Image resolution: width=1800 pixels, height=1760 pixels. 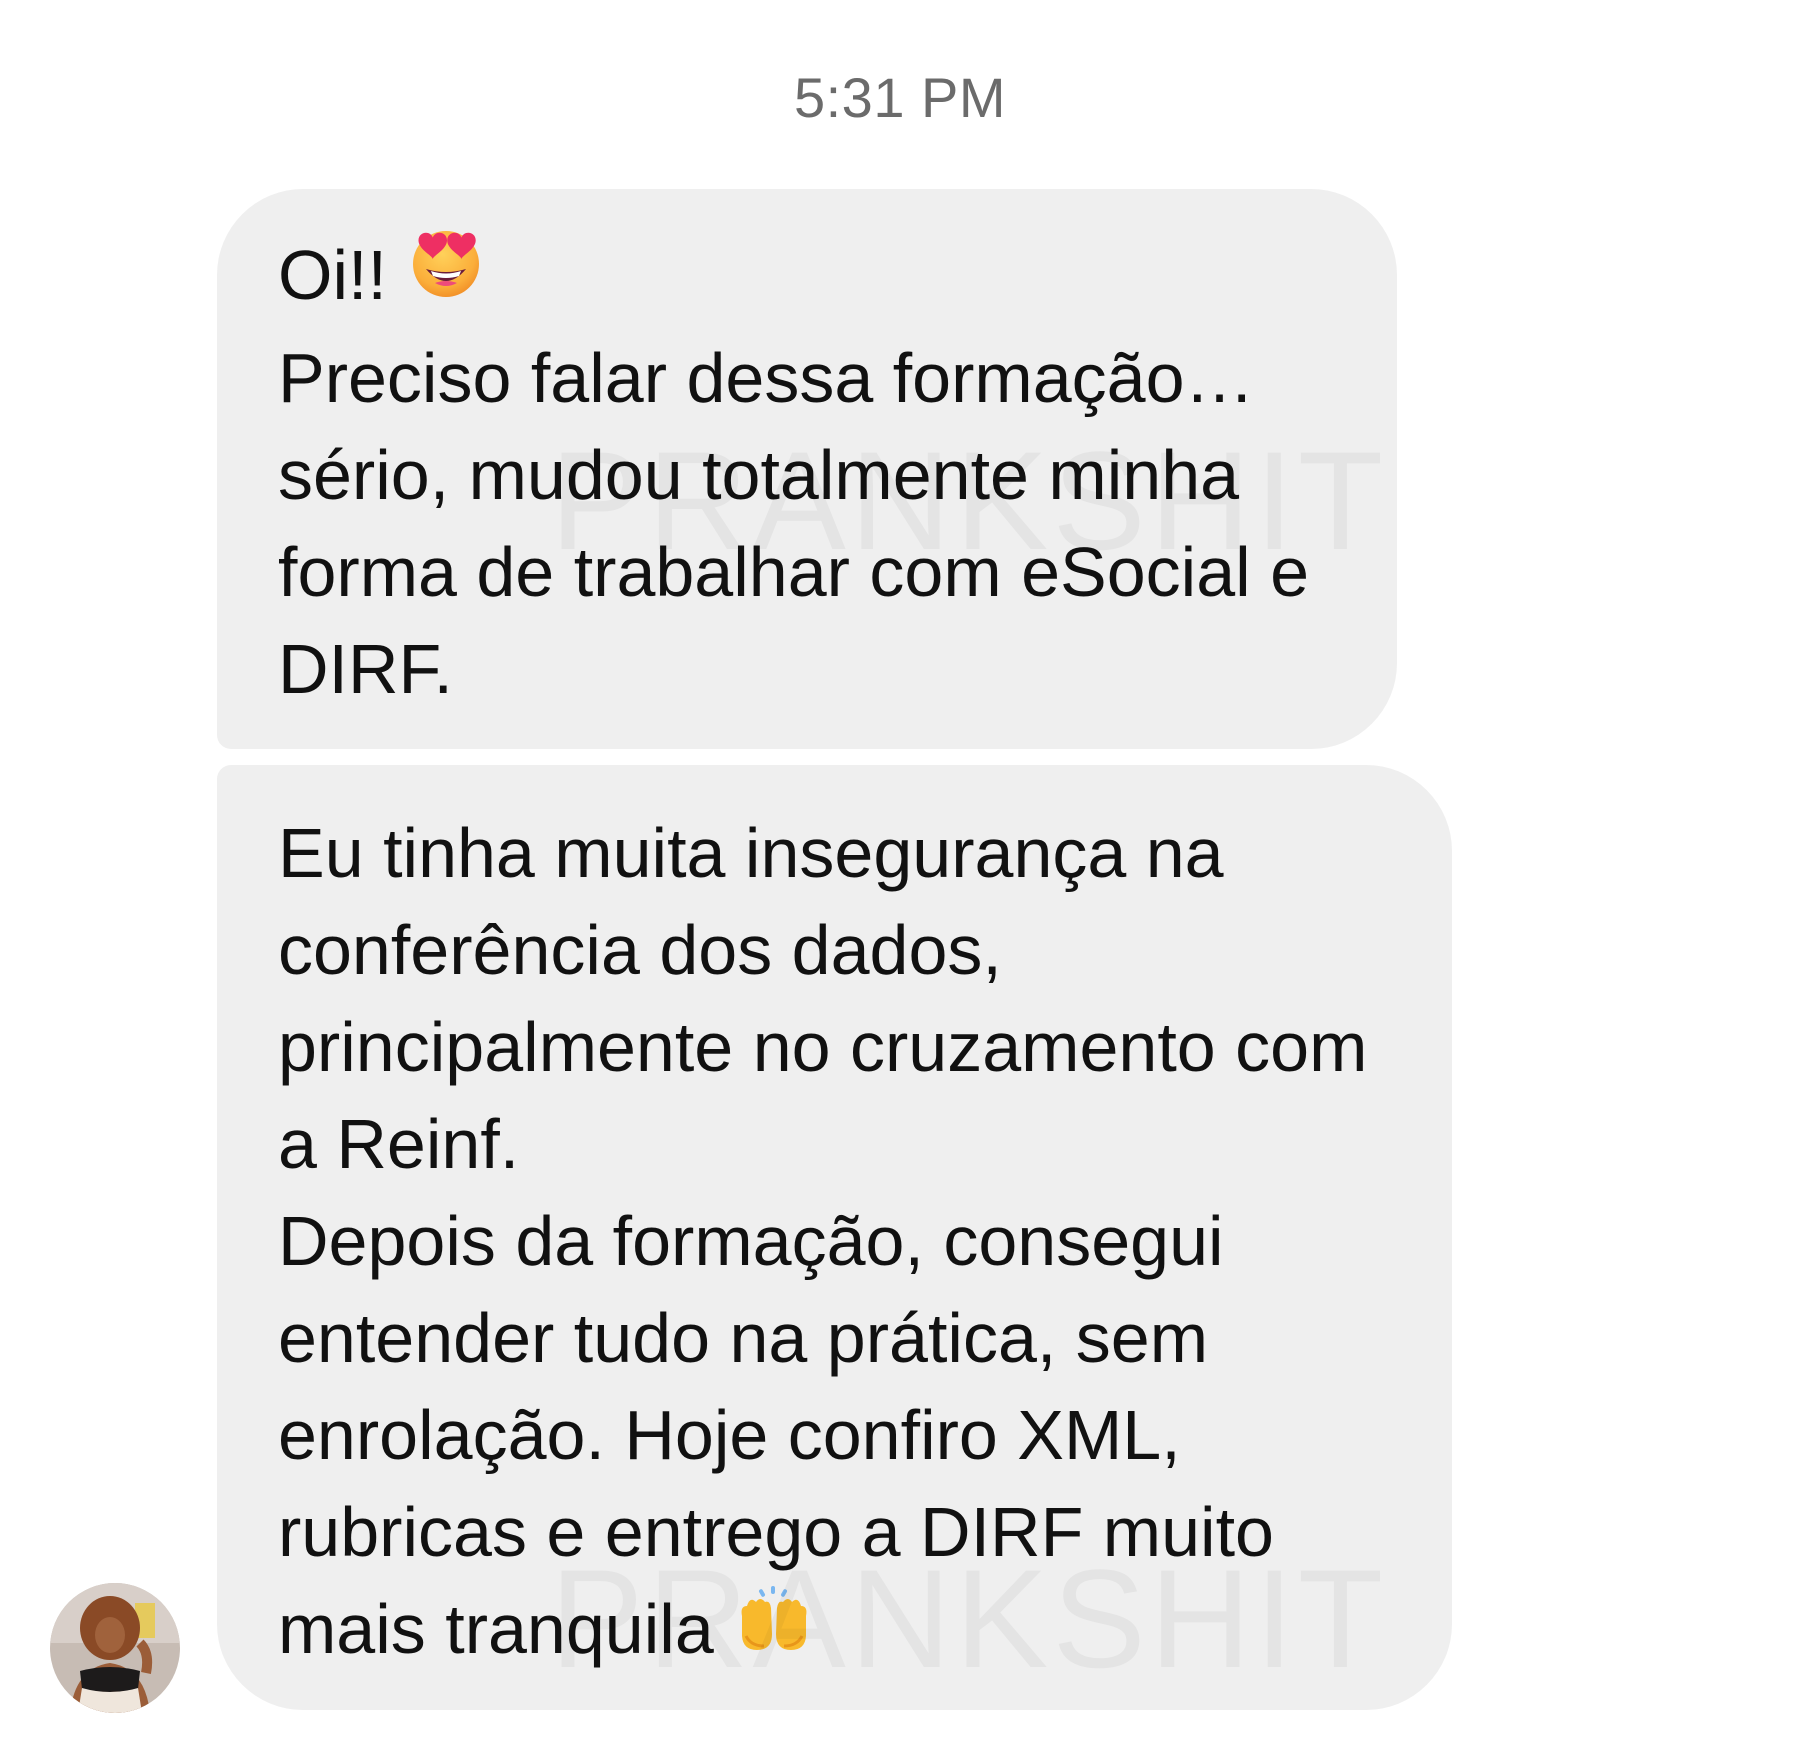 What do you see at coordinates (729, 1435) in the screenshot?
I see `message-line: enrolação. Hoje confiro XML,` at bounding box center [729, 1435].